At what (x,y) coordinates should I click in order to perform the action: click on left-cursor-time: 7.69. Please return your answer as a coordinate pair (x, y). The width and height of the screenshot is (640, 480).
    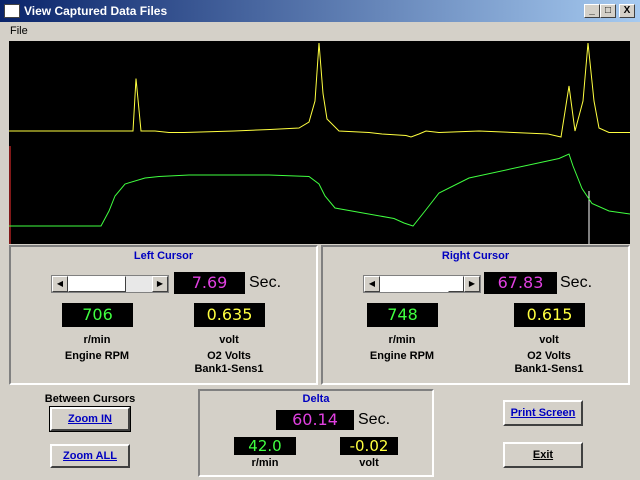
    Looking at the image, I should click on (209, 283).